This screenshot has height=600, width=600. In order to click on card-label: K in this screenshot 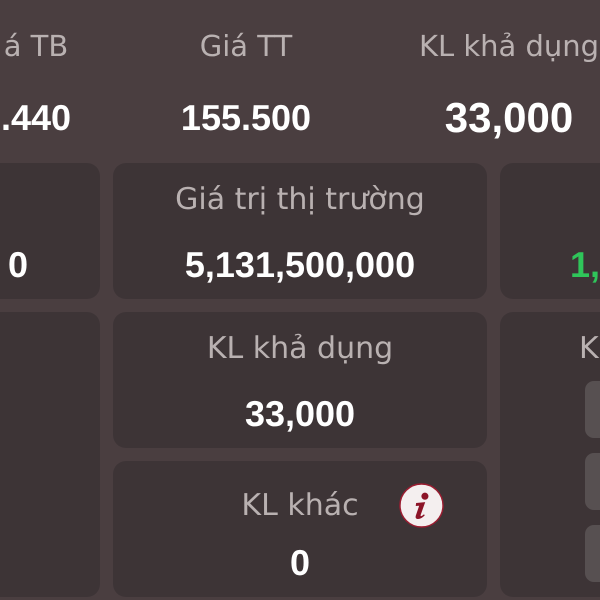, I will do `click(589, 349)`.